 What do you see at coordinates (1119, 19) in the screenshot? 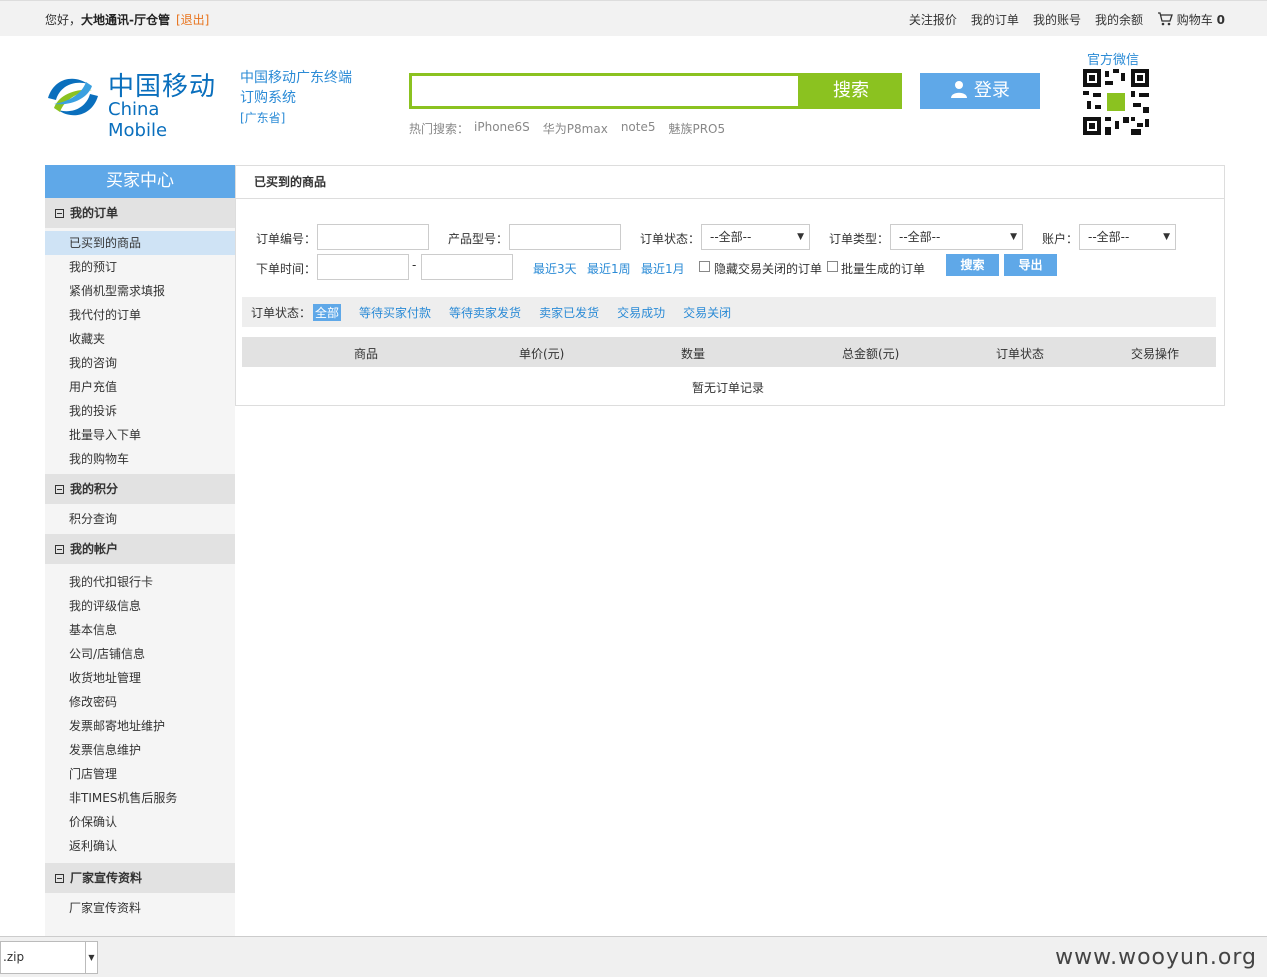
I see `my-balance-link: 我的余额` at bounding box center [1119, 19].